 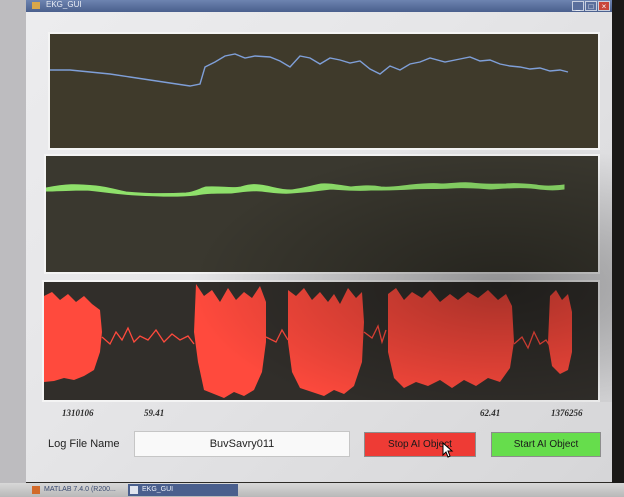 I want to click on figure-icon, so click(x=134, y=490).